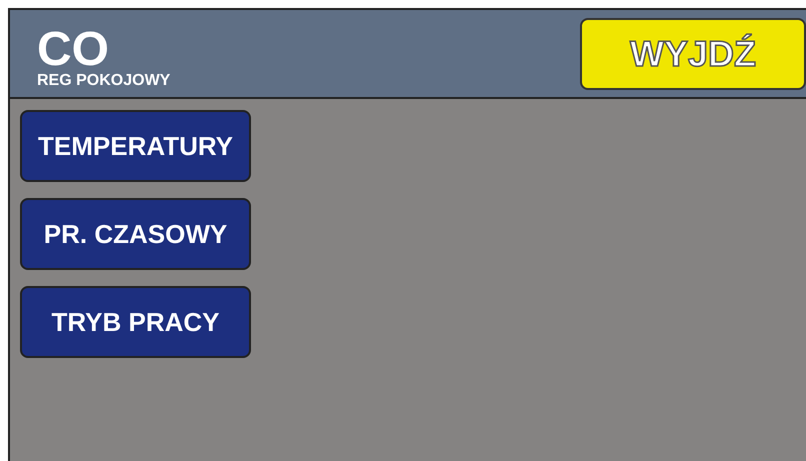 The height and width of the screenshot is (461, 806). What do you see at coordinates (73, 50) in the screenshot?
I see `header-title: CO` at bounding box center [73, 50].